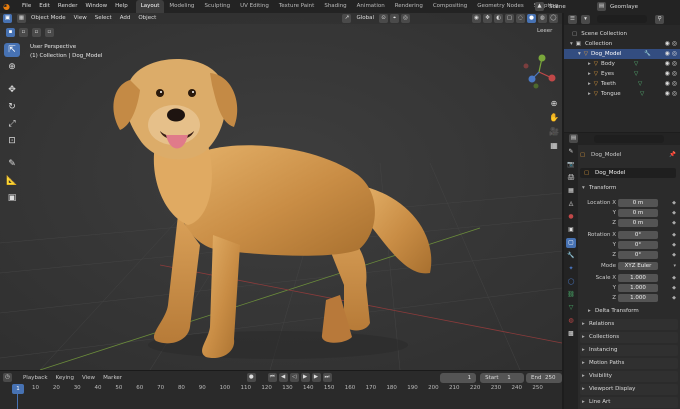 This screenshot has width=680, height=409. I want to click on play-icon: ▶, so click(305, 377).